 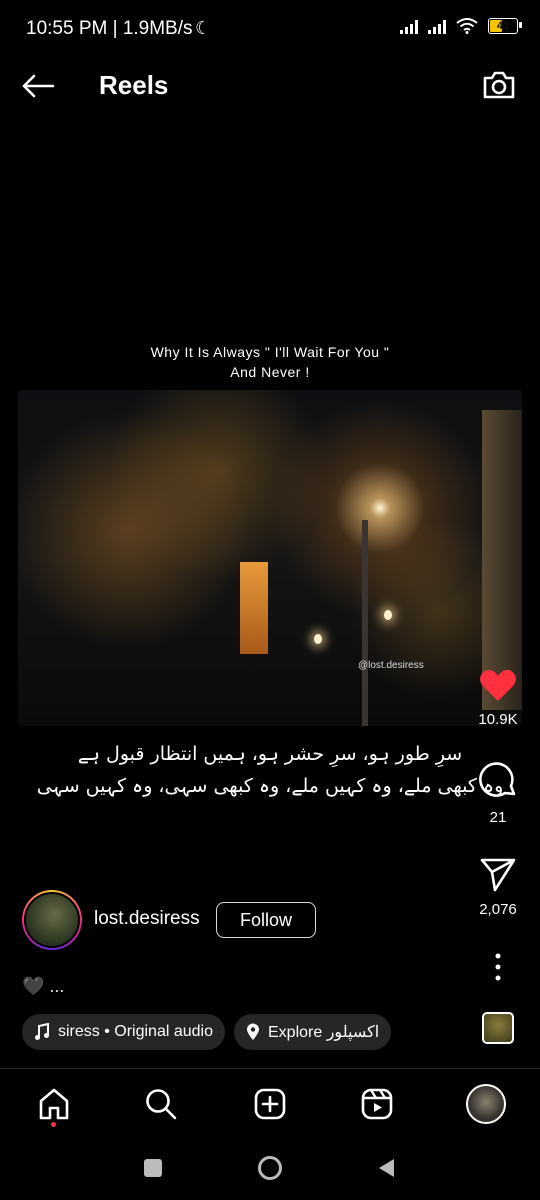 I want to click on back-button, so click(x=38, y=86).